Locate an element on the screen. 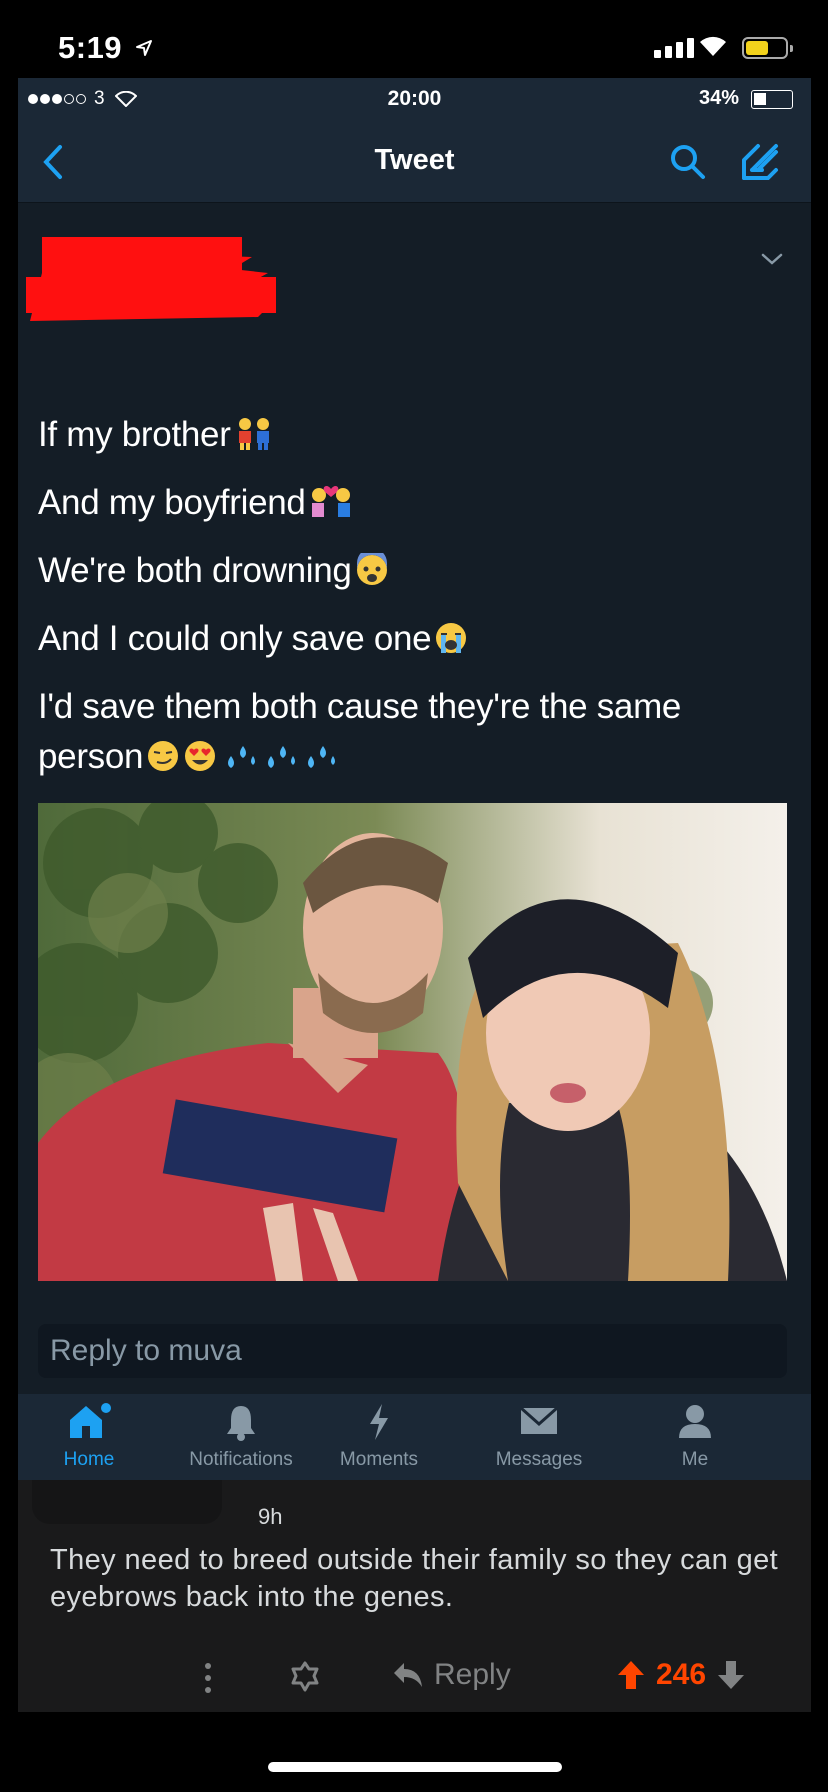  tweet-line-6: person is located at coordinates (190, 757).